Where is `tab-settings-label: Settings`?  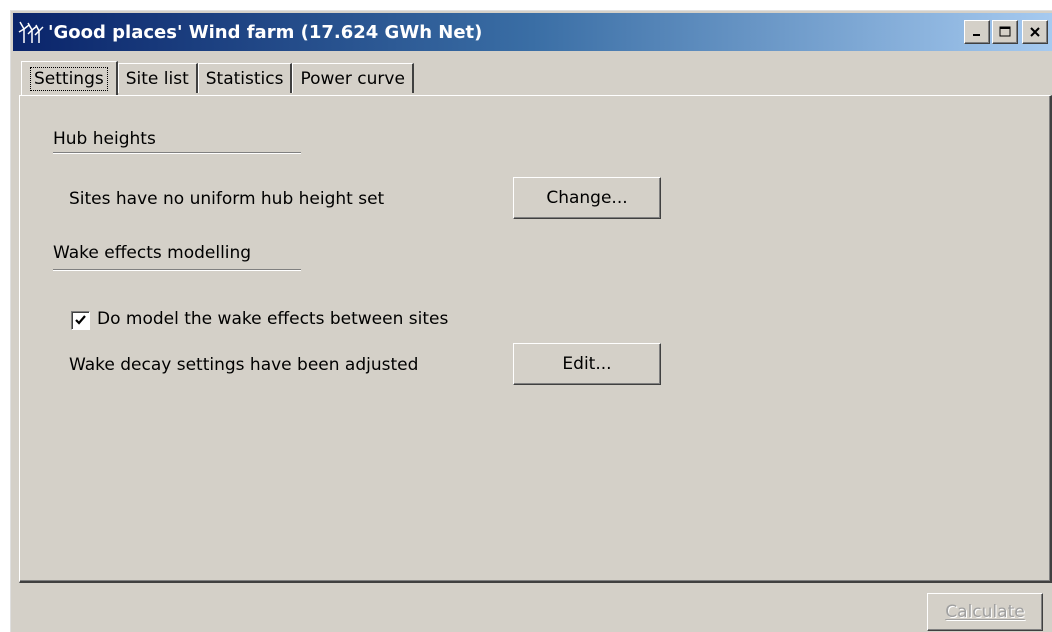
tab-settings-label: Settings is located at coordinates (69, 78).